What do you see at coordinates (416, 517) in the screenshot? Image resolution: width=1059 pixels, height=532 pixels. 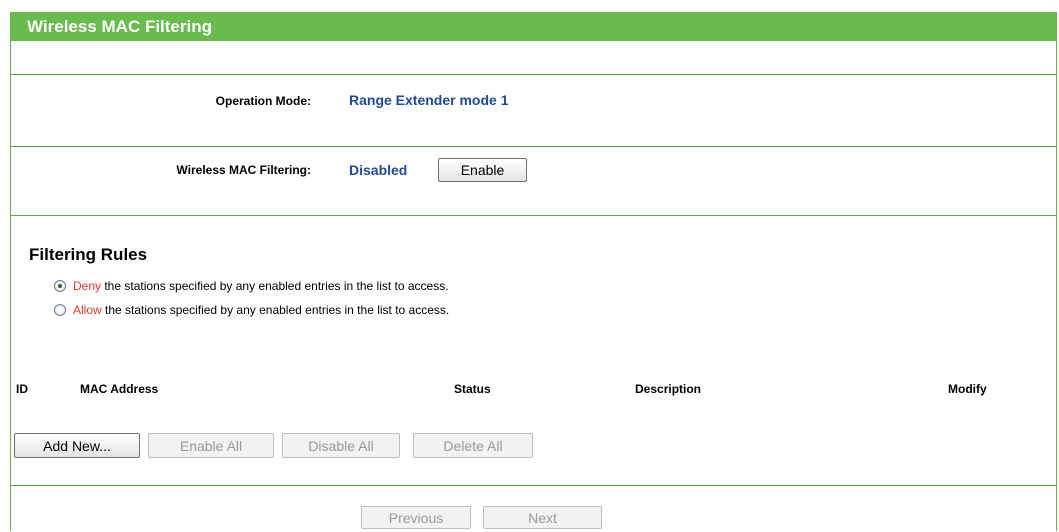 I see `previous-button: Previous` at bounding box center [416, 517].